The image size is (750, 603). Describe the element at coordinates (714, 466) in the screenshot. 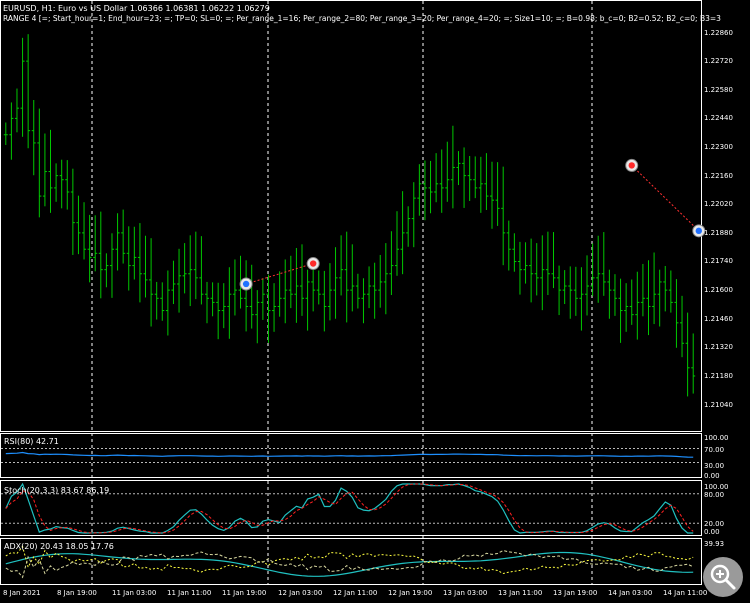

I see `rsi-axis-30: 30.00` at that location.